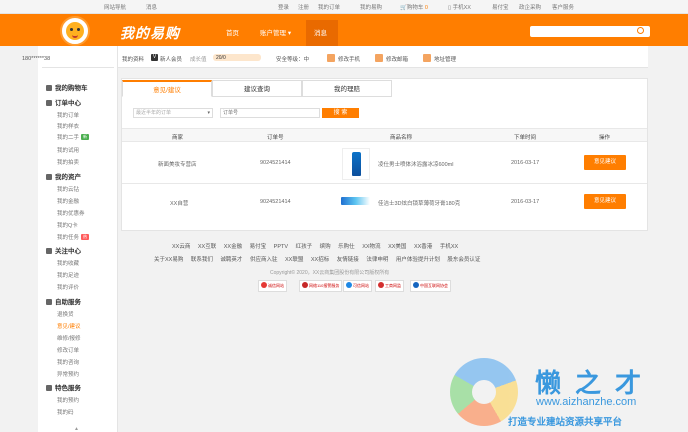 The width and height of the screenshot is (688, 432). I want to click on row1-product: 凌仕男士喷体沐浴露冰凉600ml, so click(415, 164).